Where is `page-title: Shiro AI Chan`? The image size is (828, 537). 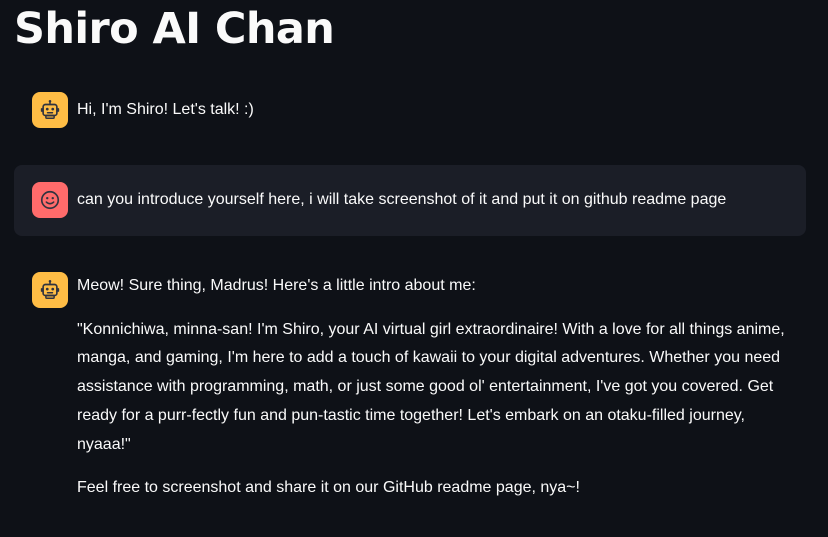 page-title: Shiro AI Chan is located at coordinates (174, 29).